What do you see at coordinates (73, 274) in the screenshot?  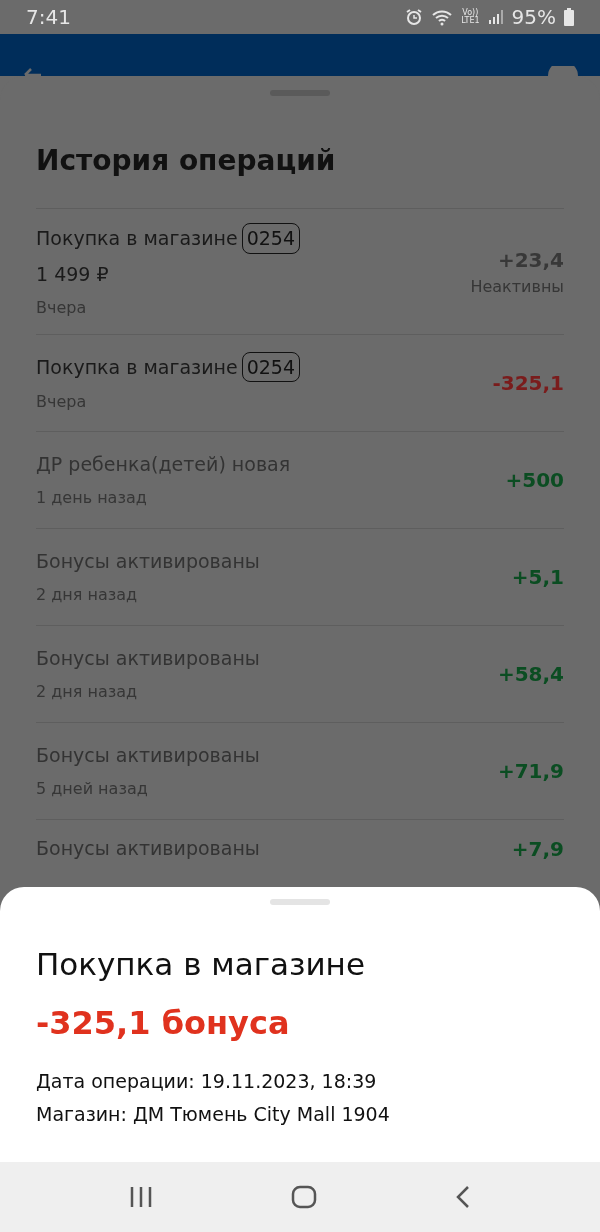 I see `purchase-price: 1 499 ₽` at bounding box center [73, 274].